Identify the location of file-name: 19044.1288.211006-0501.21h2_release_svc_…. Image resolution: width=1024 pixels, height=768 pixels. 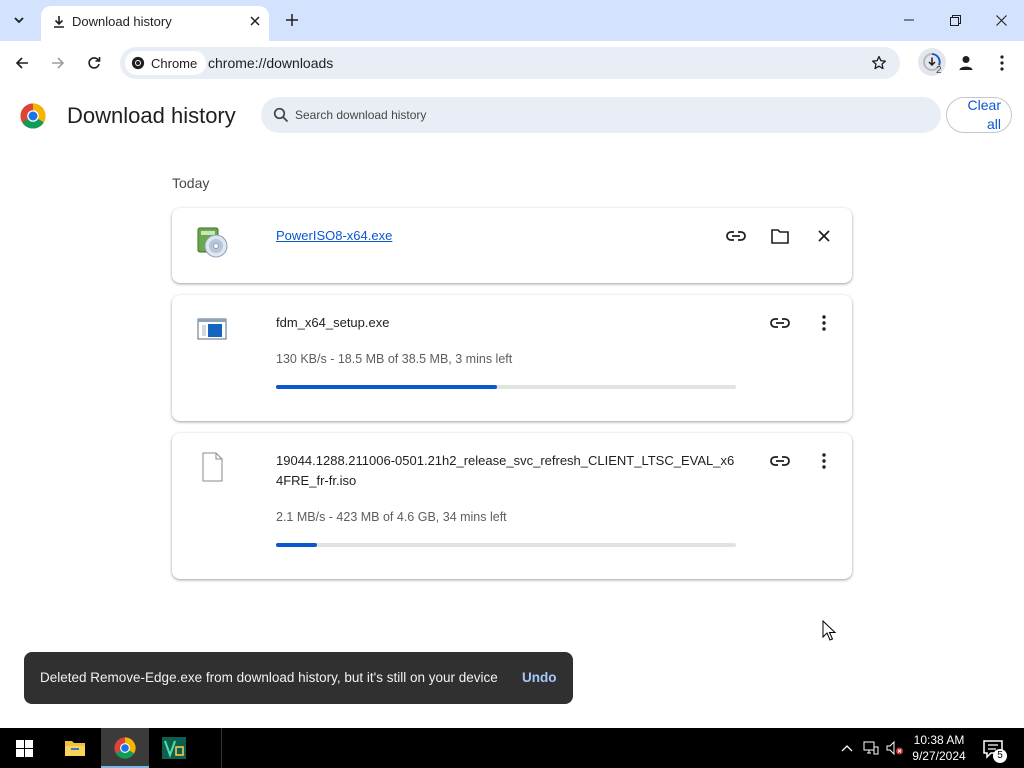
(508, 471).